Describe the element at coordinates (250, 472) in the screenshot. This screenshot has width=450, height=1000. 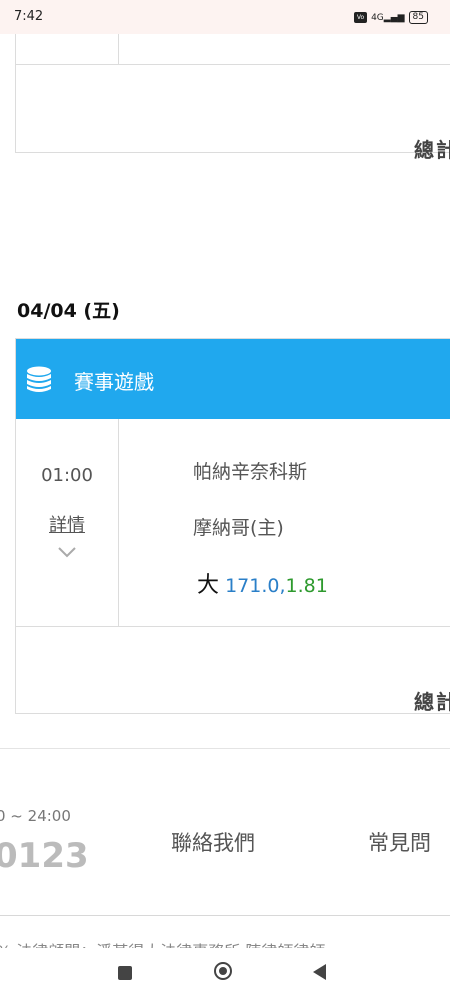
I see `team-away: 帕納辛奈科斯` at that location.